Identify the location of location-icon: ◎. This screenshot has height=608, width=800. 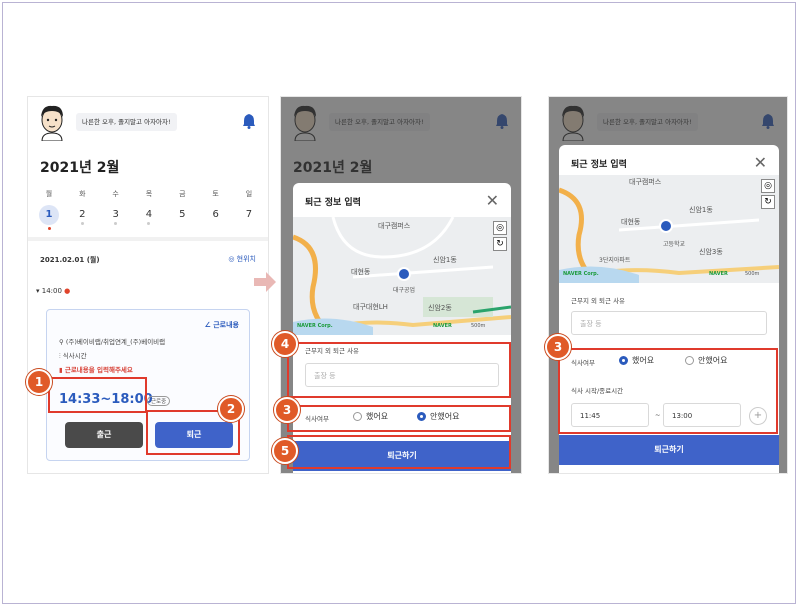
(232, 259).